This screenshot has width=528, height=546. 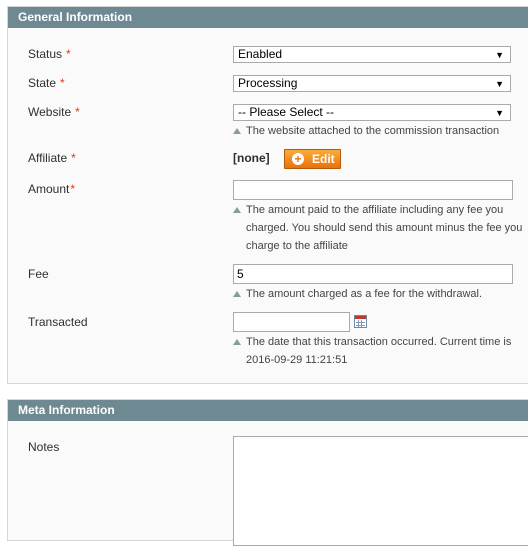 What do you see at coordinates (268, 17) in the screenshot?
I see `section-title: General Information` at bounding box center [268, 17].